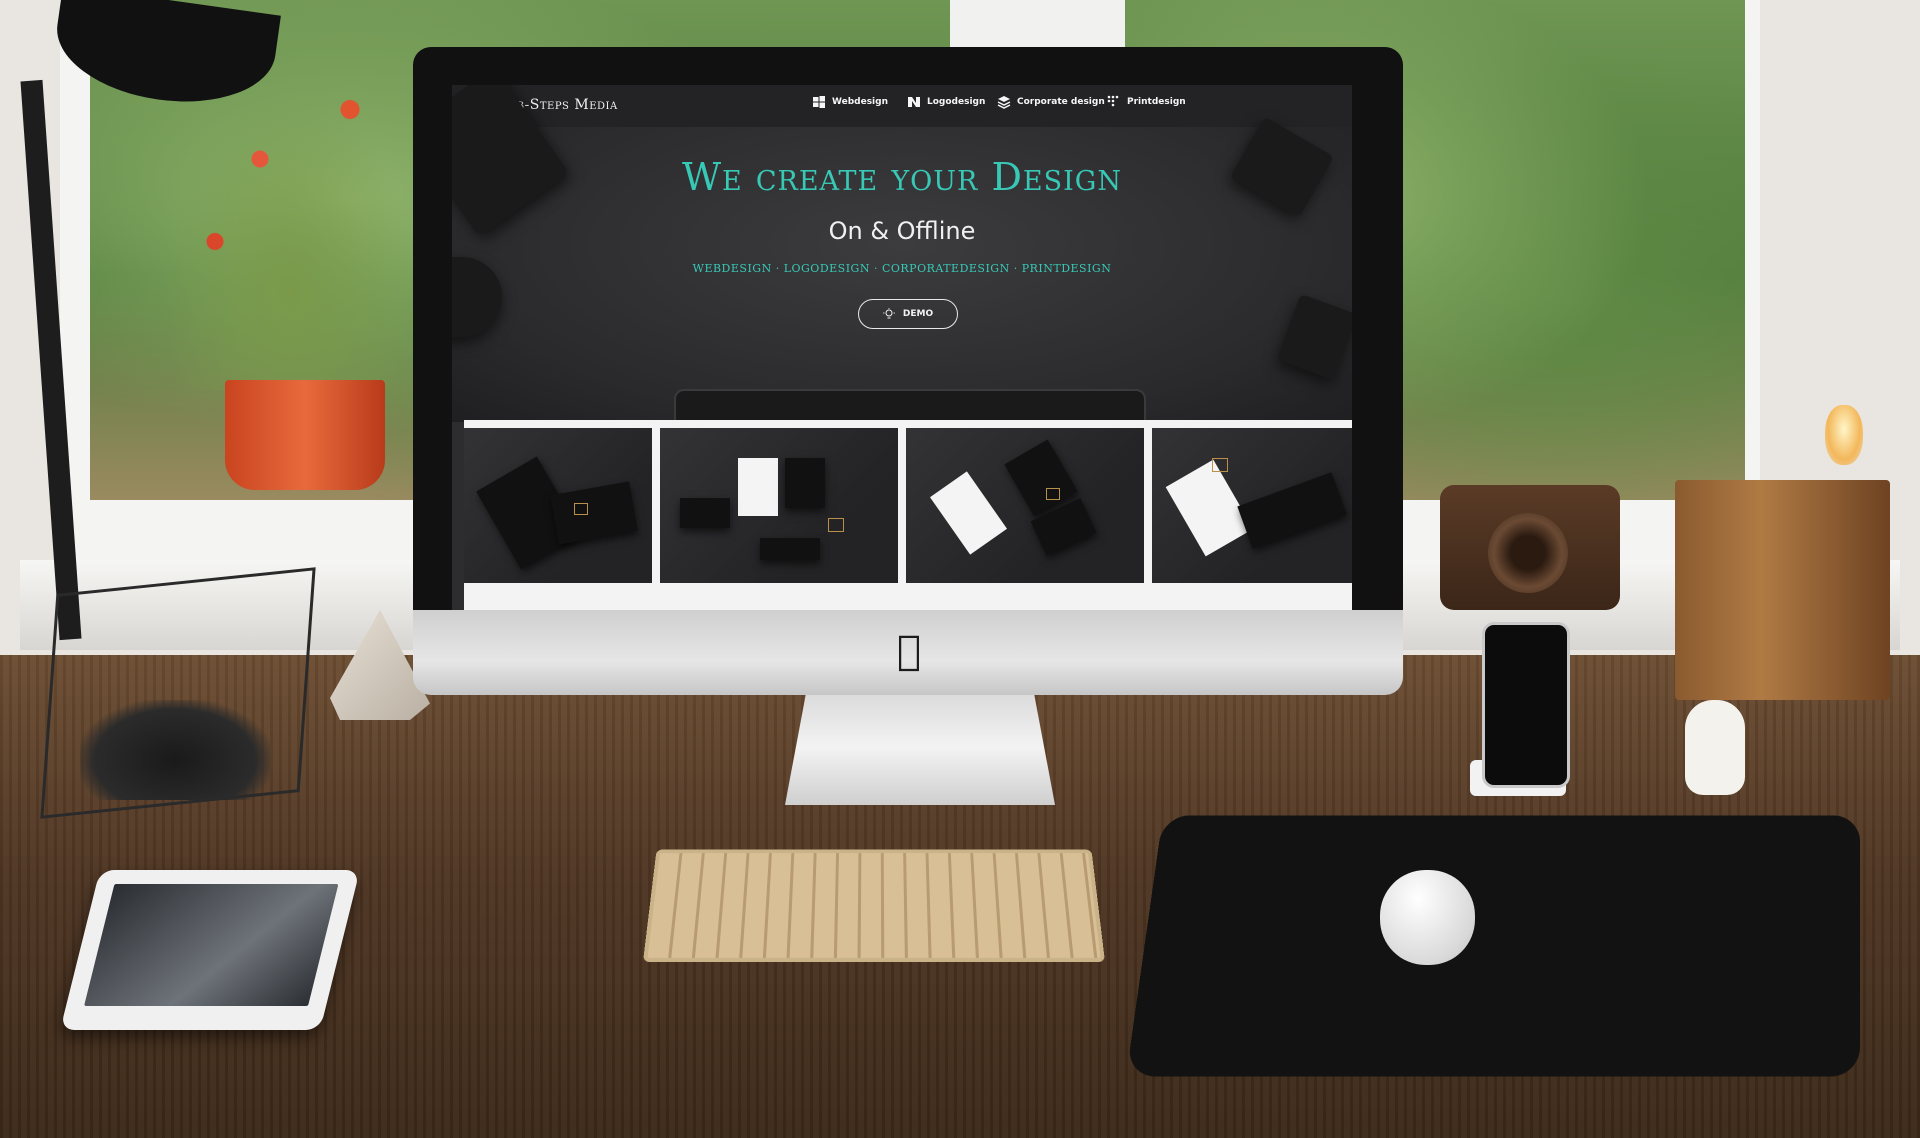 The height and width of the screenshot is (1138, 1920). Describe the element at coordinates (902, 231) in the screenshot. I see `hero-subtitle: On & Offline` at that location.